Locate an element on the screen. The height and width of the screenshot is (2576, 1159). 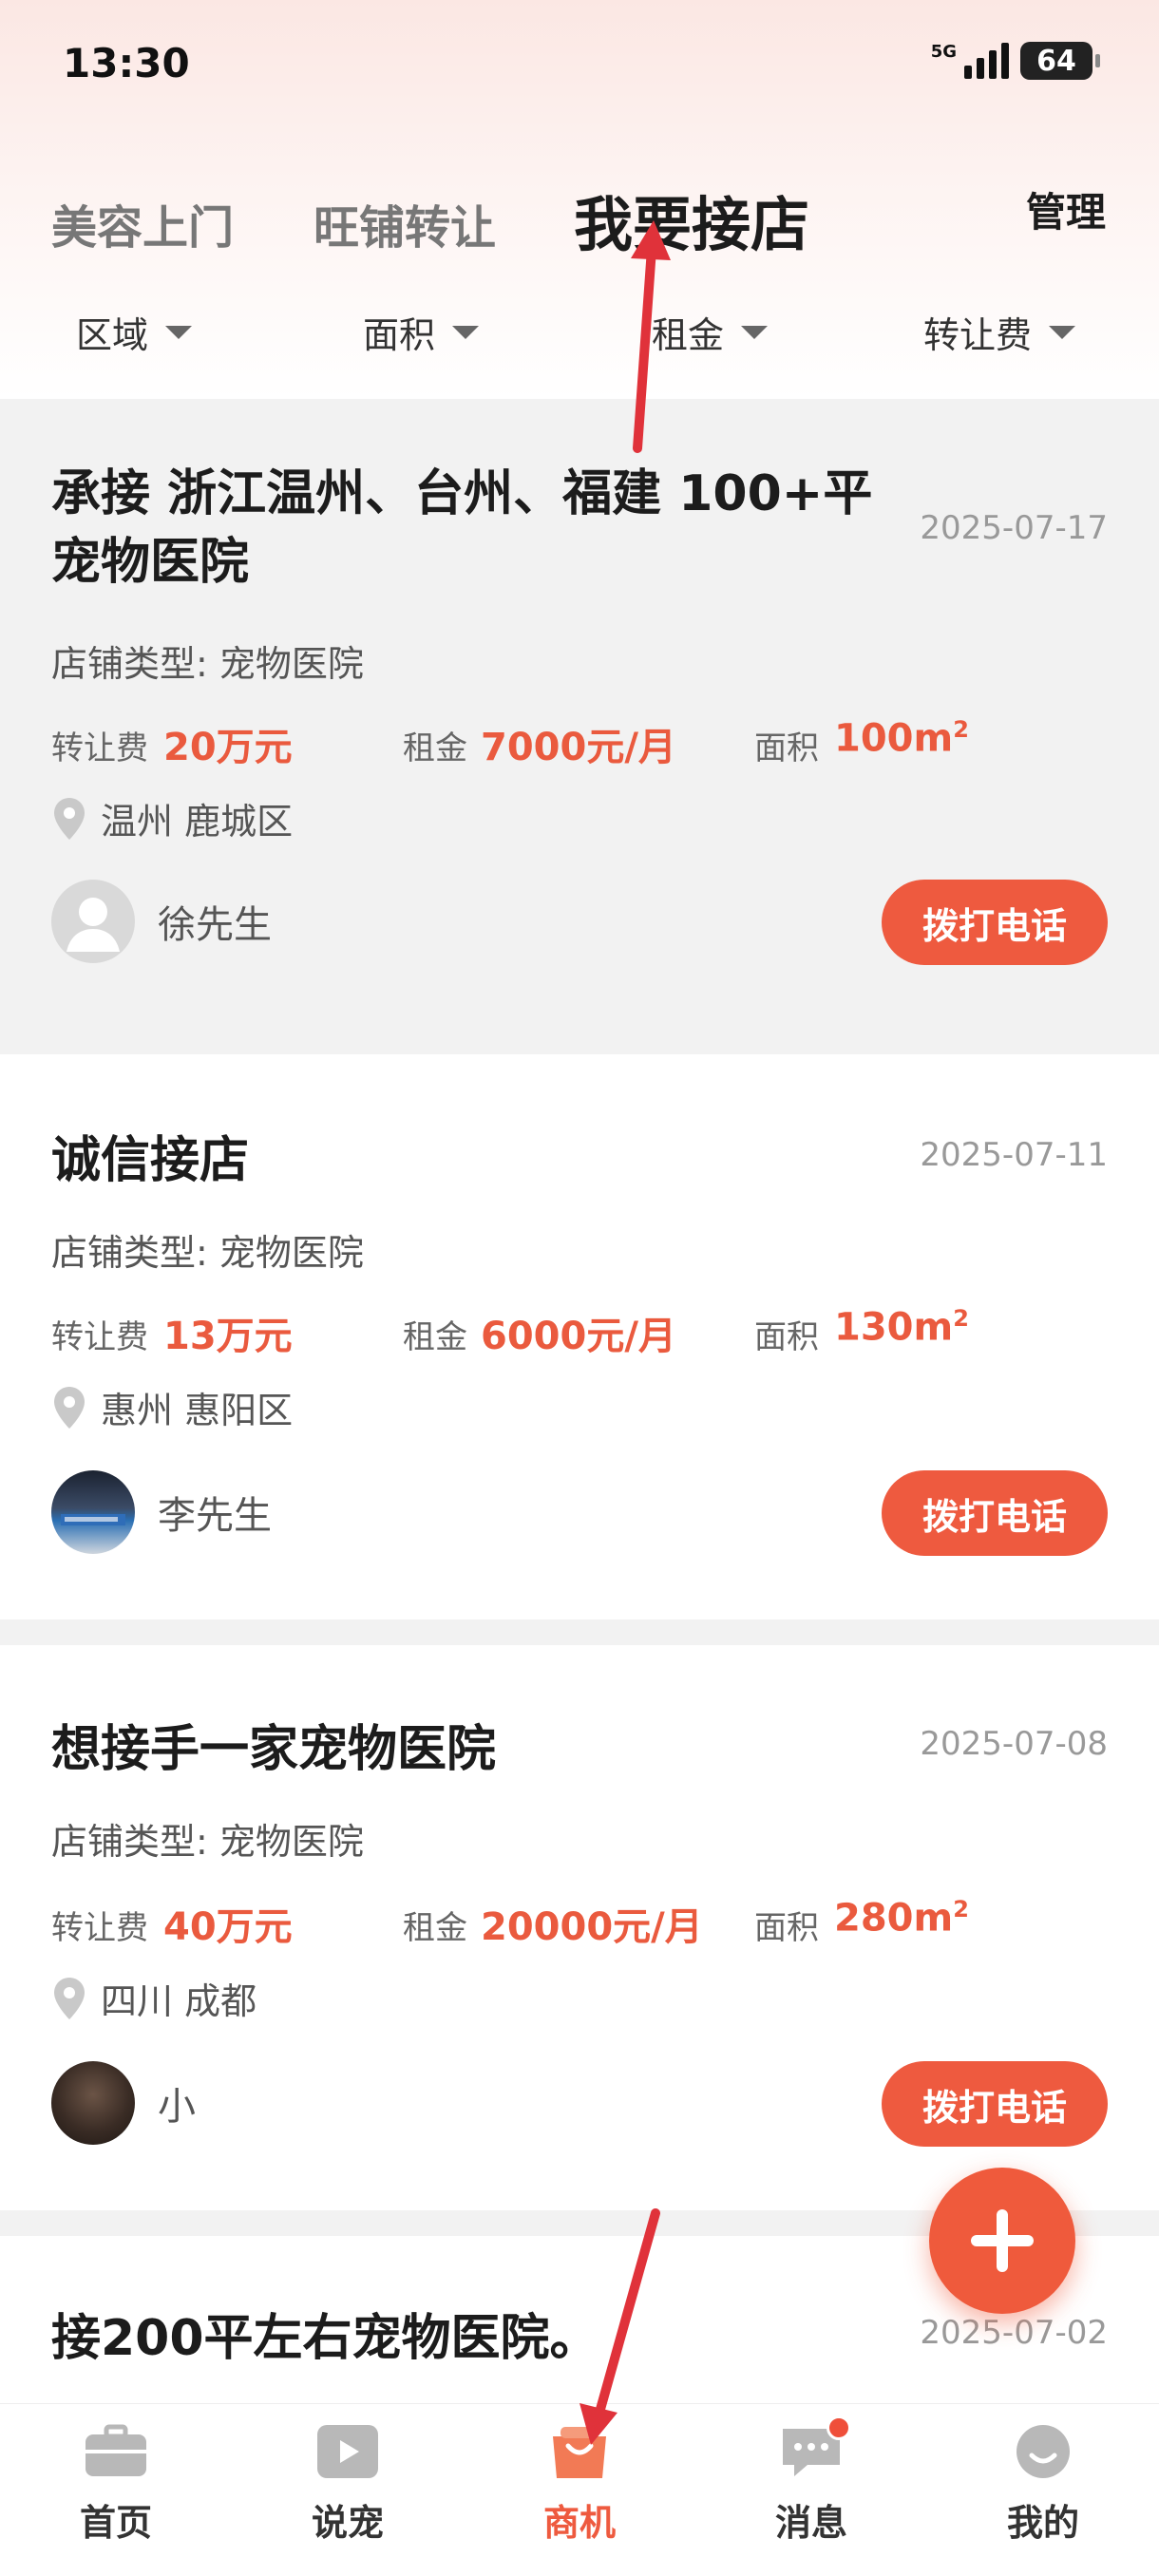
location-text: 四川 成都 is located at coordinates (179, 2001).